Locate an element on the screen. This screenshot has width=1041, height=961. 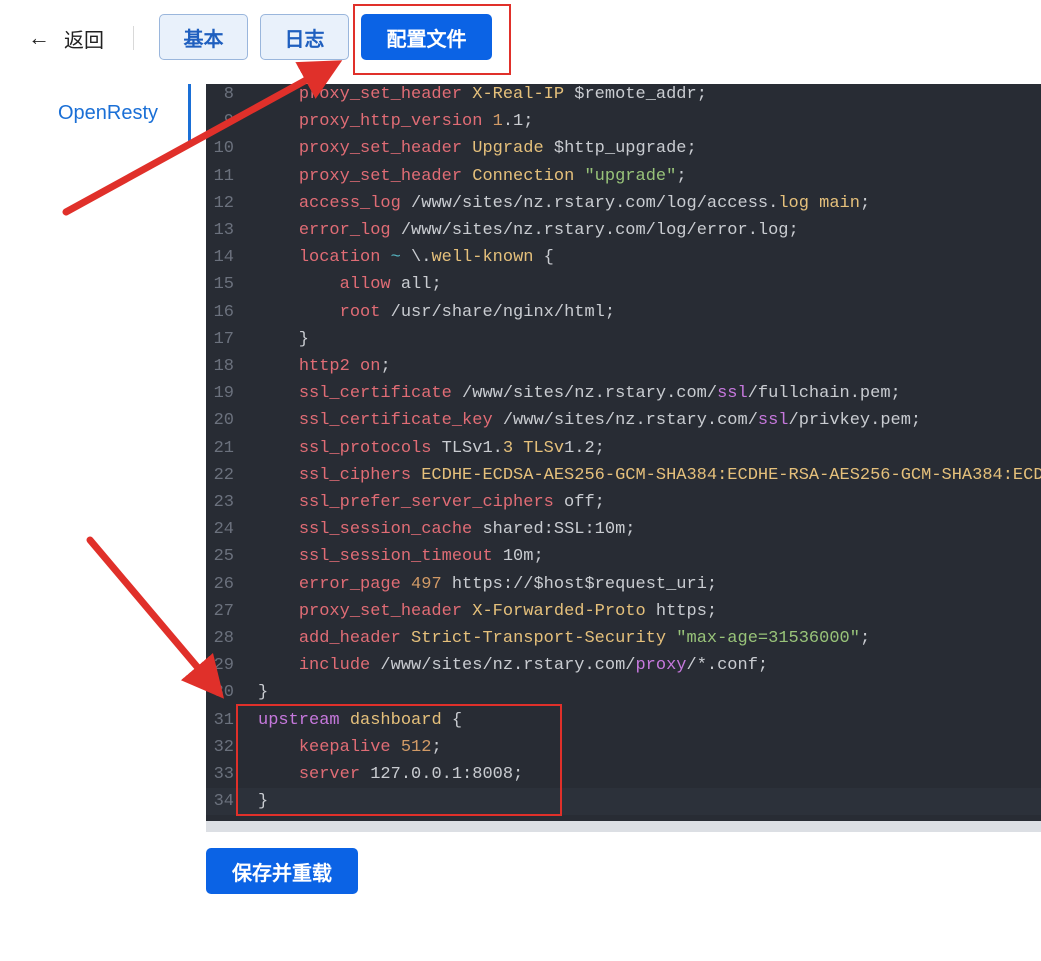
divider is located at coordinates (133, 38).